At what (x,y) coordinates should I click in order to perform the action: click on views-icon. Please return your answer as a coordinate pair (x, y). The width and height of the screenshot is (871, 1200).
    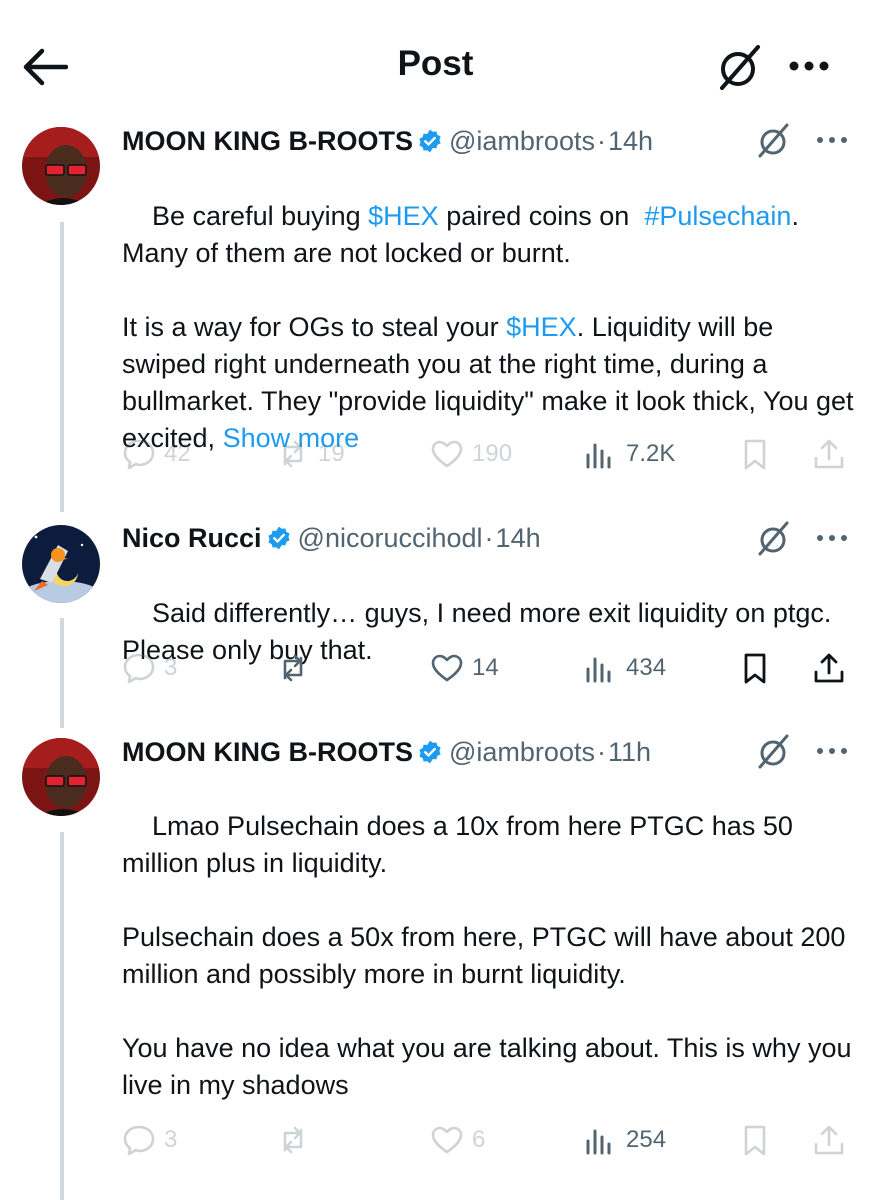
    Looking at the image, I should click on (598, 1142).